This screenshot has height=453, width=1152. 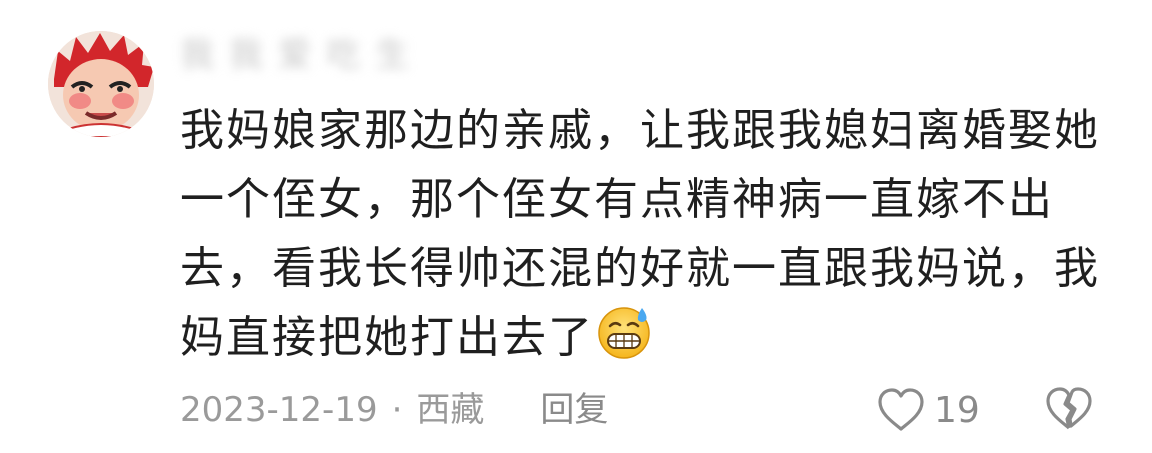 I want to click on grimacing-sweat-emoji-icon, so click(x=624, y=333).